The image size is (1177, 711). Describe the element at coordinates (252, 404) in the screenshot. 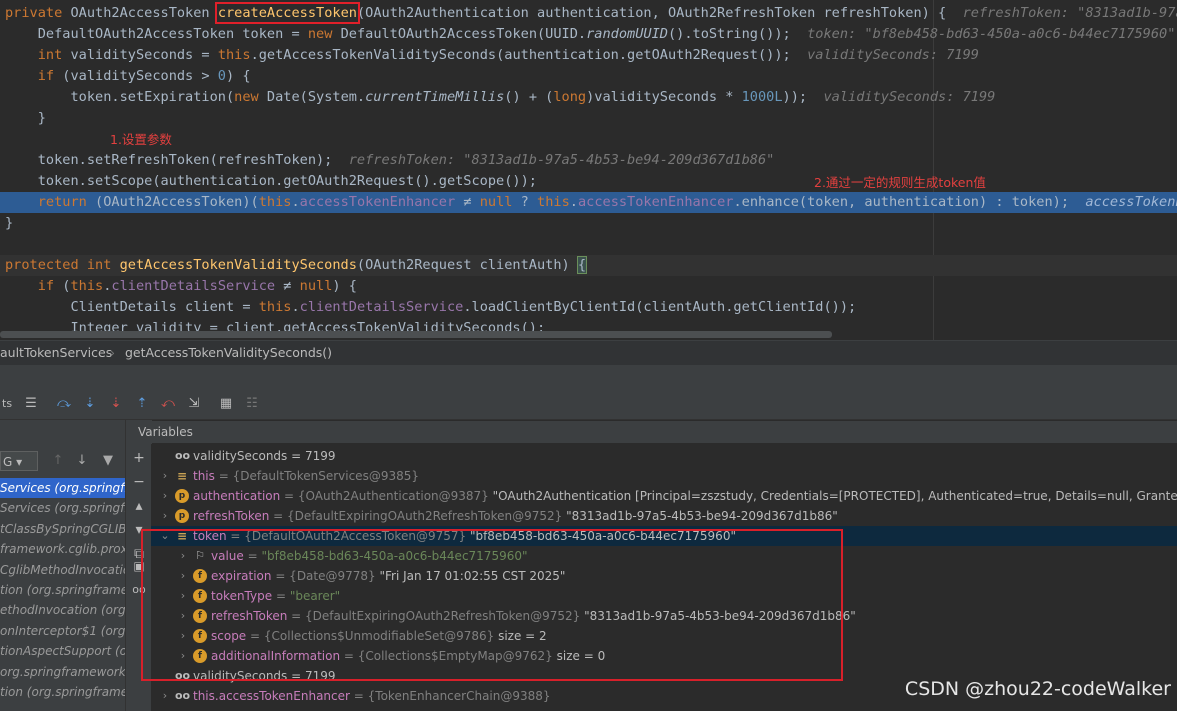

I see `trace-stream-icon: ☷` at that location.